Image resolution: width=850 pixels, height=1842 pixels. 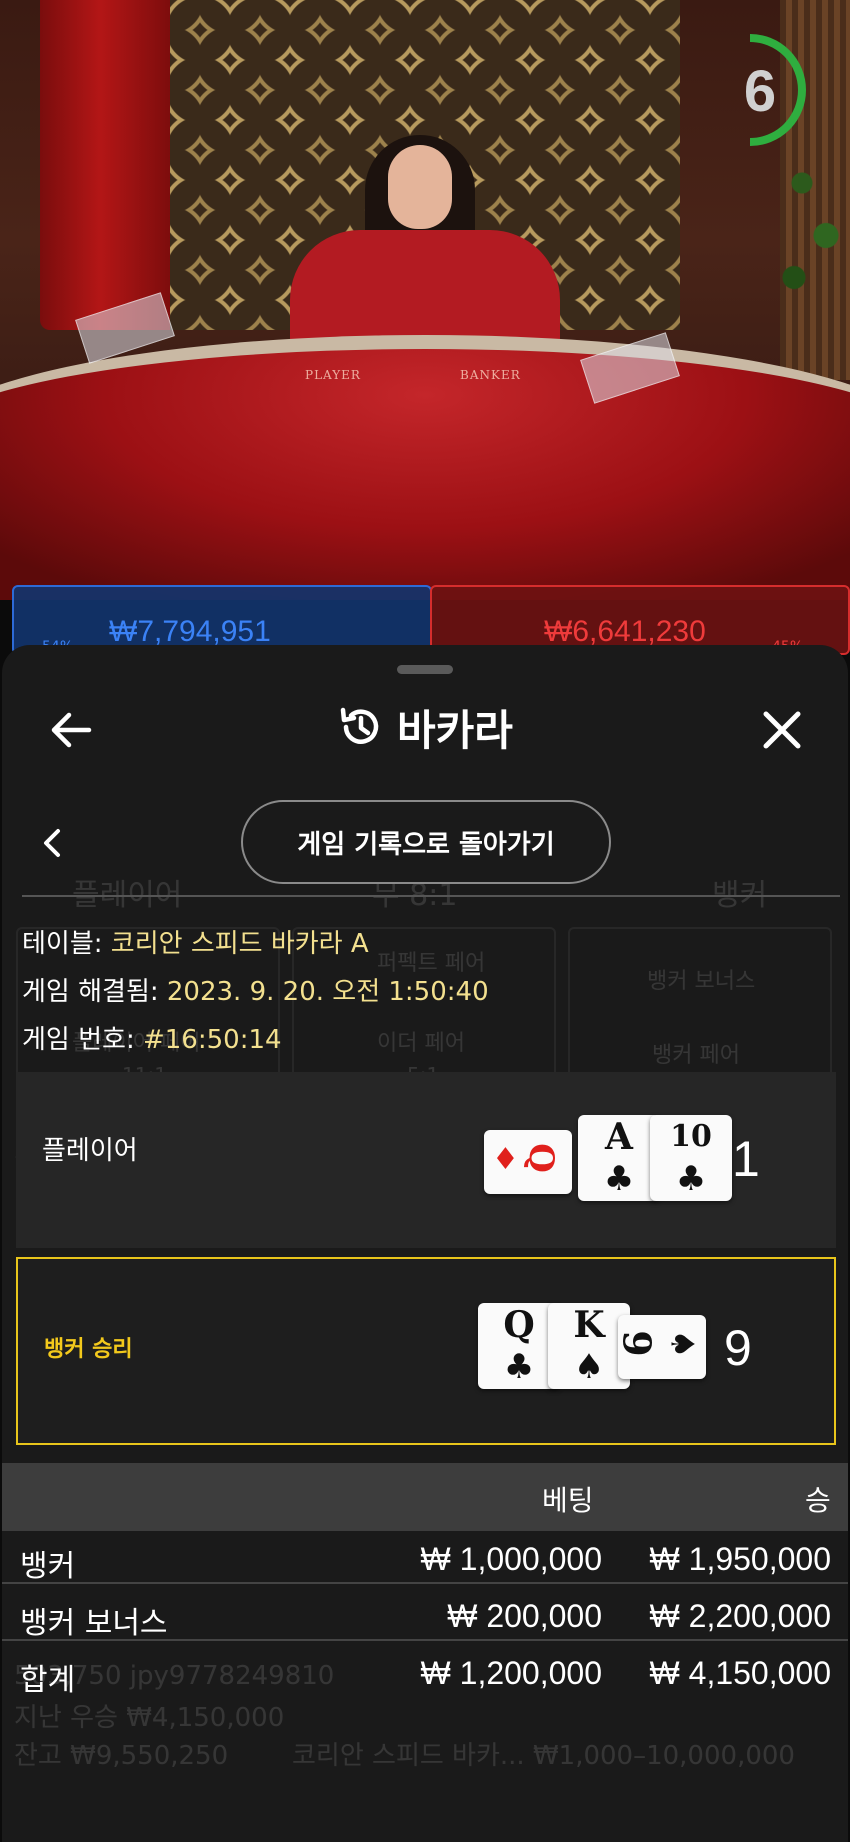 I want to click on banker-total: 9, so click(x=738, y=1348).